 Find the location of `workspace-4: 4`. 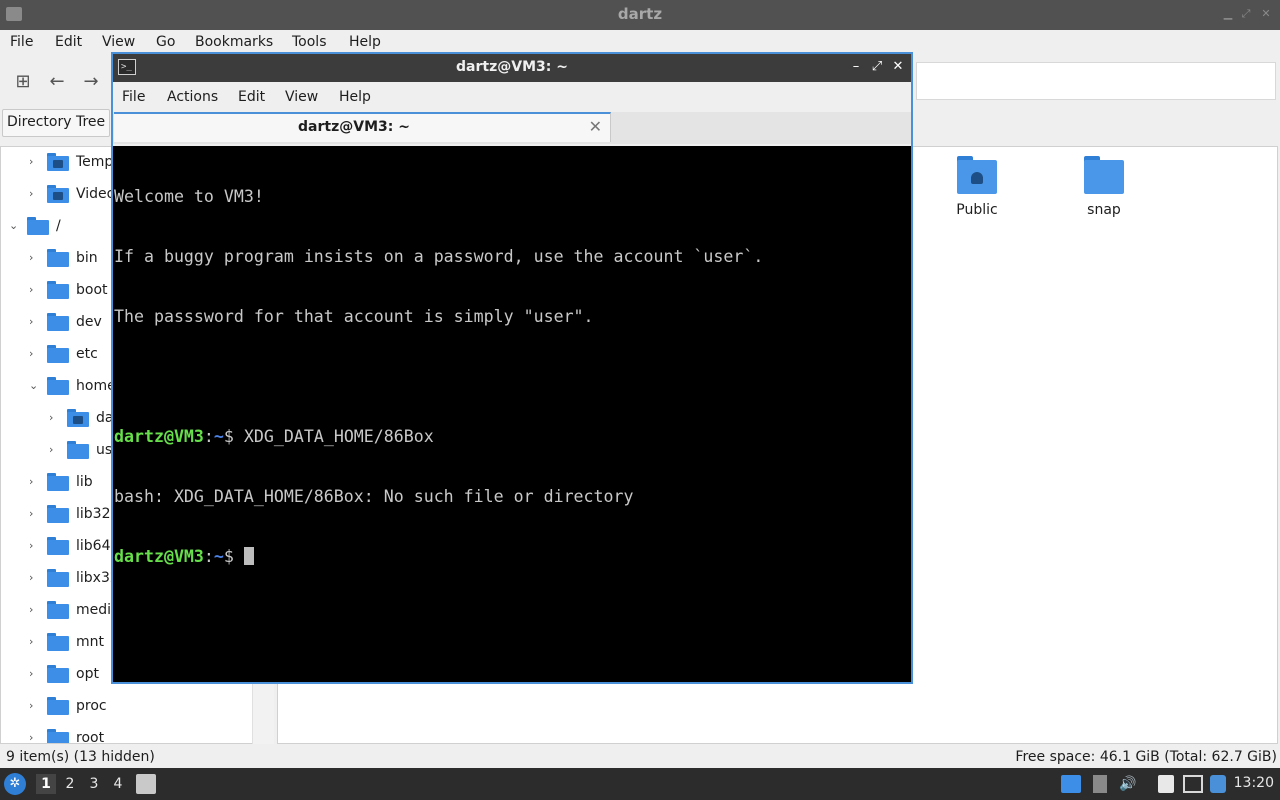

workspace-4: 4 is located at coordinates (118, 784).